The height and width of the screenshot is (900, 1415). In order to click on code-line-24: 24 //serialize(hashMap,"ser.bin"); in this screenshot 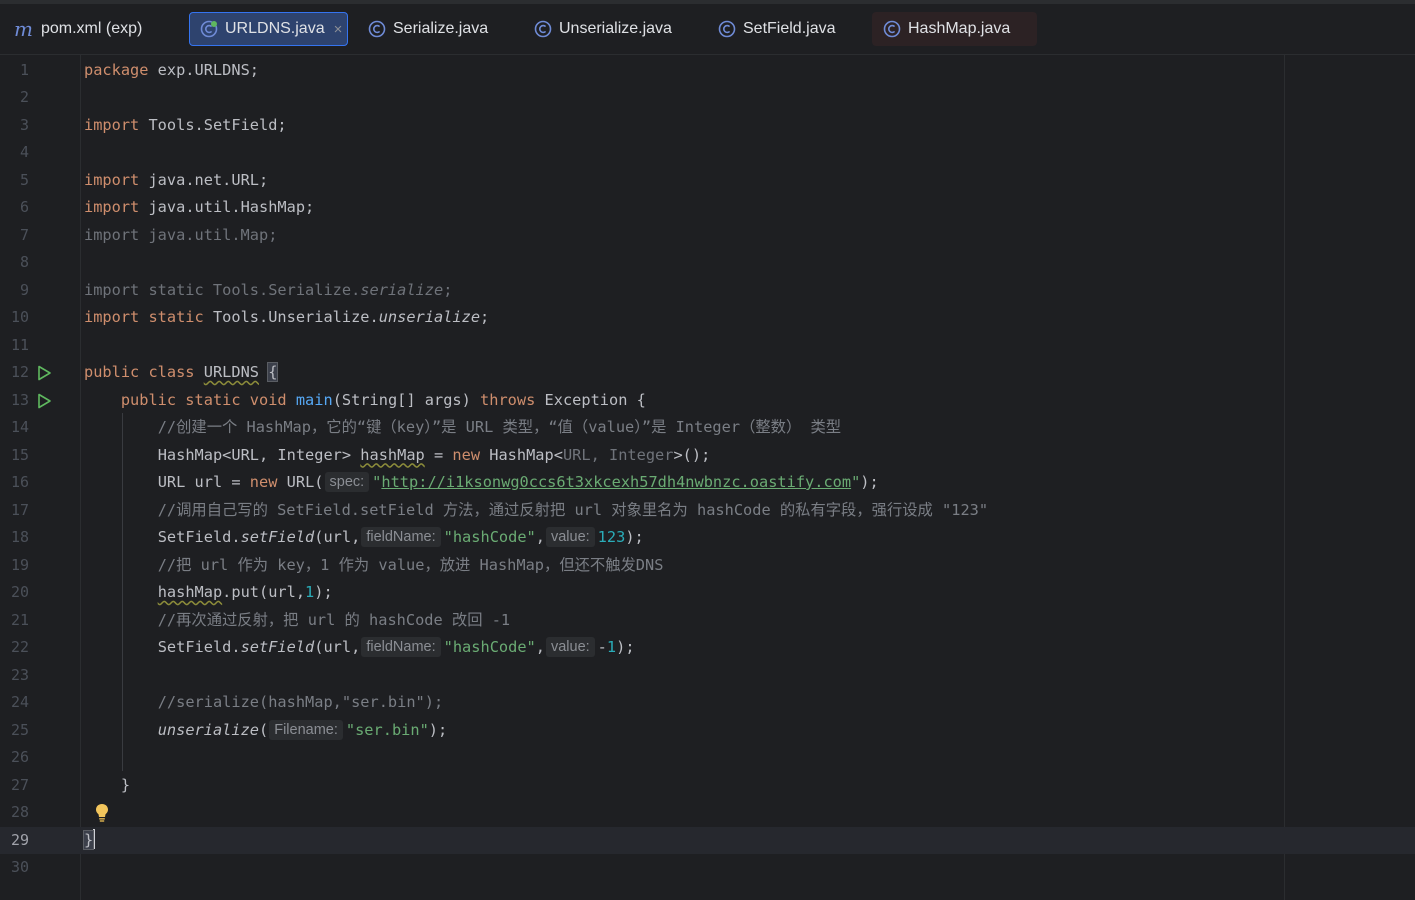, I will do `click(707, 703)`.